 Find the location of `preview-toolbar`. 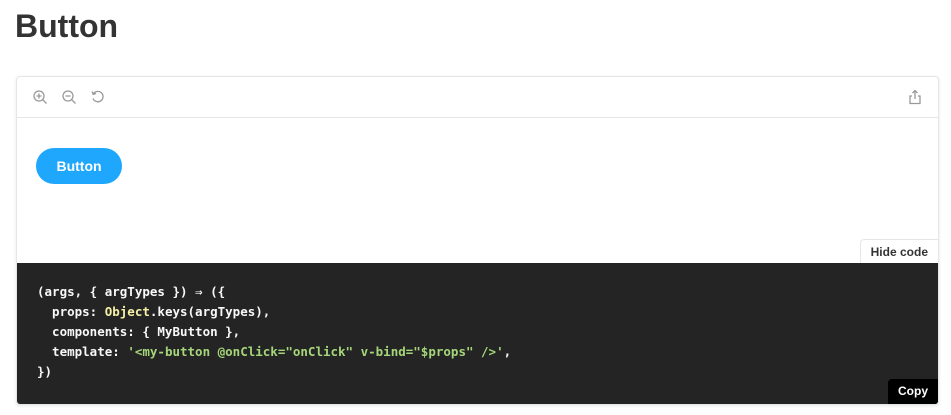

preview-toolbar is located at coordinates (477, 97).